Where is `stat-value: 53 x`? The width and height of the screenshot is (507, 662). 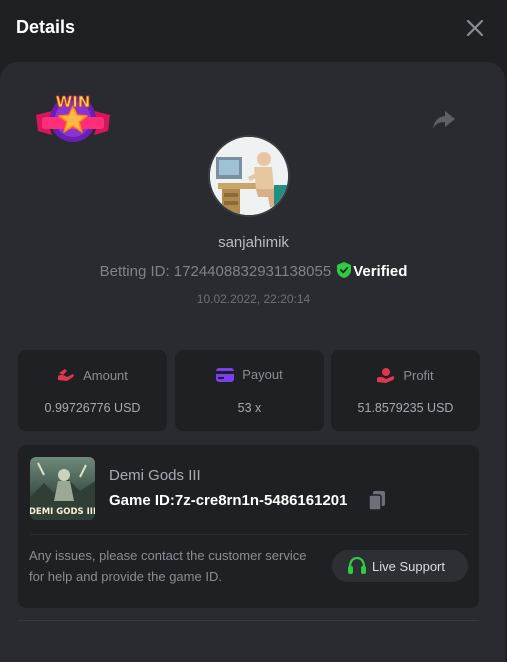
stat-value: 53 x is located at coordinates (249, 408).